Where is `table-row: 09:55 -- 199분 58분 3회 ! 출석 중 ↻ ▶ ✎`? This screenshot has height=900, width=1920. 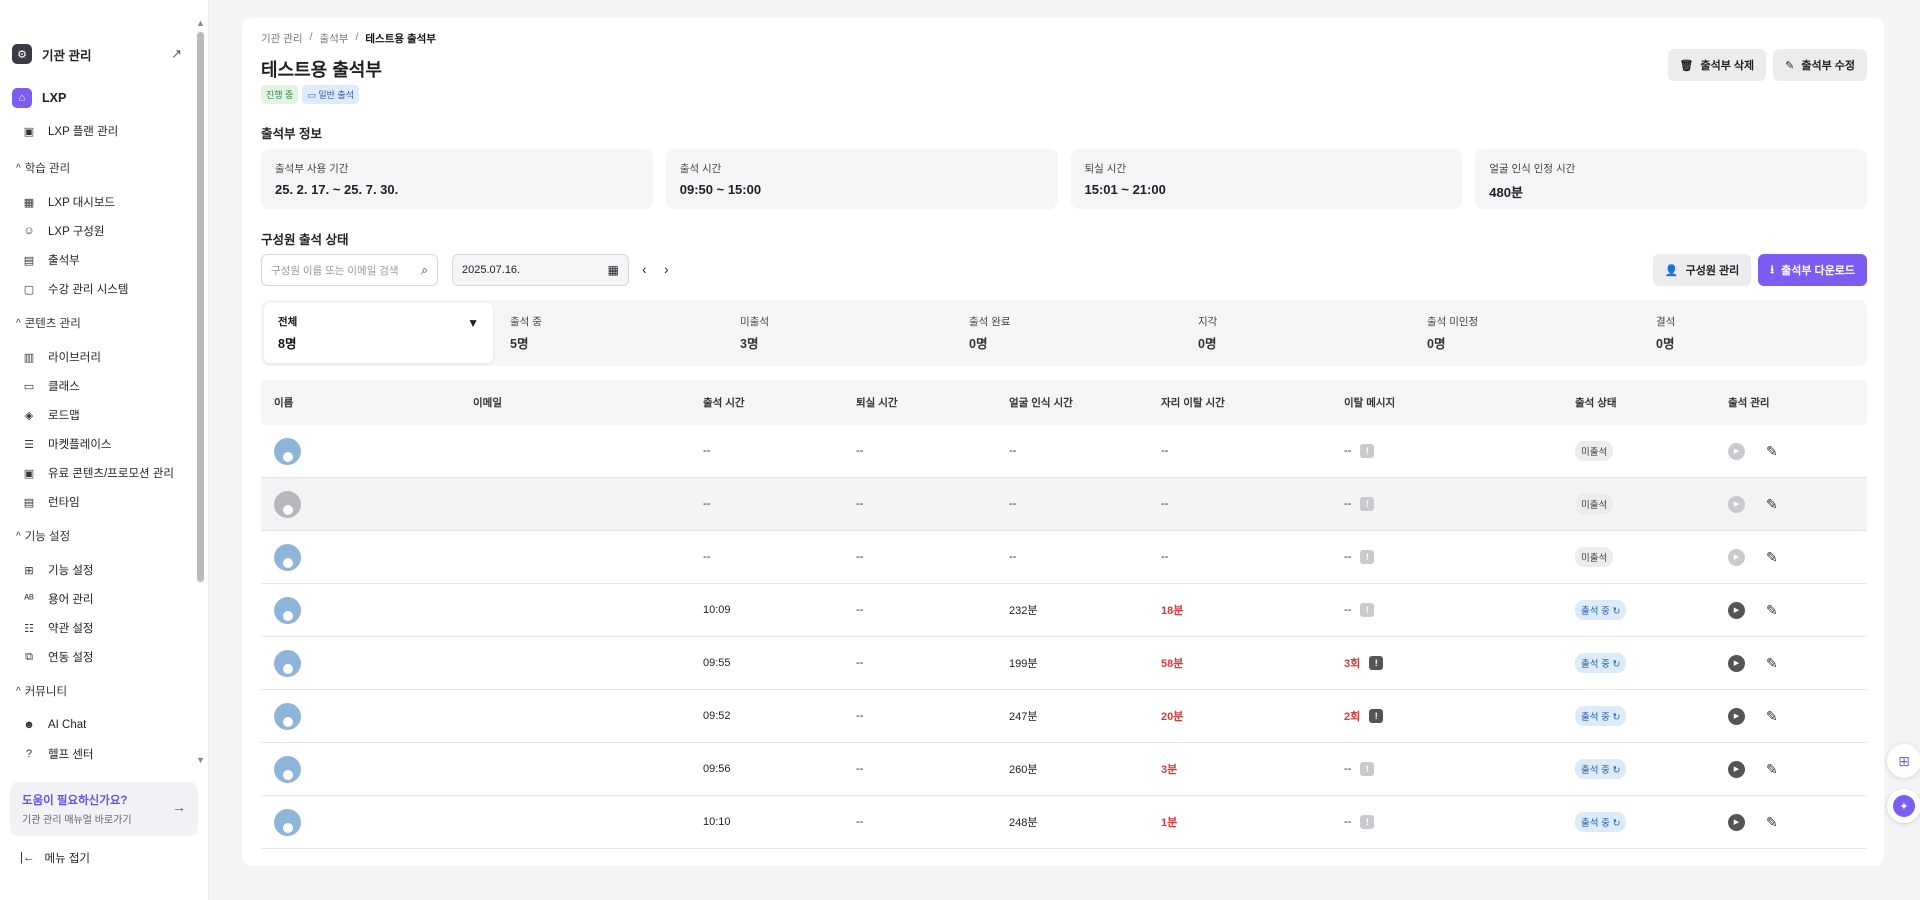
table-row: 09:55 -- 199분 58분 3회 ! 출석 중 ↻ ▶ ✎ is located at coordinates (1064, 663).